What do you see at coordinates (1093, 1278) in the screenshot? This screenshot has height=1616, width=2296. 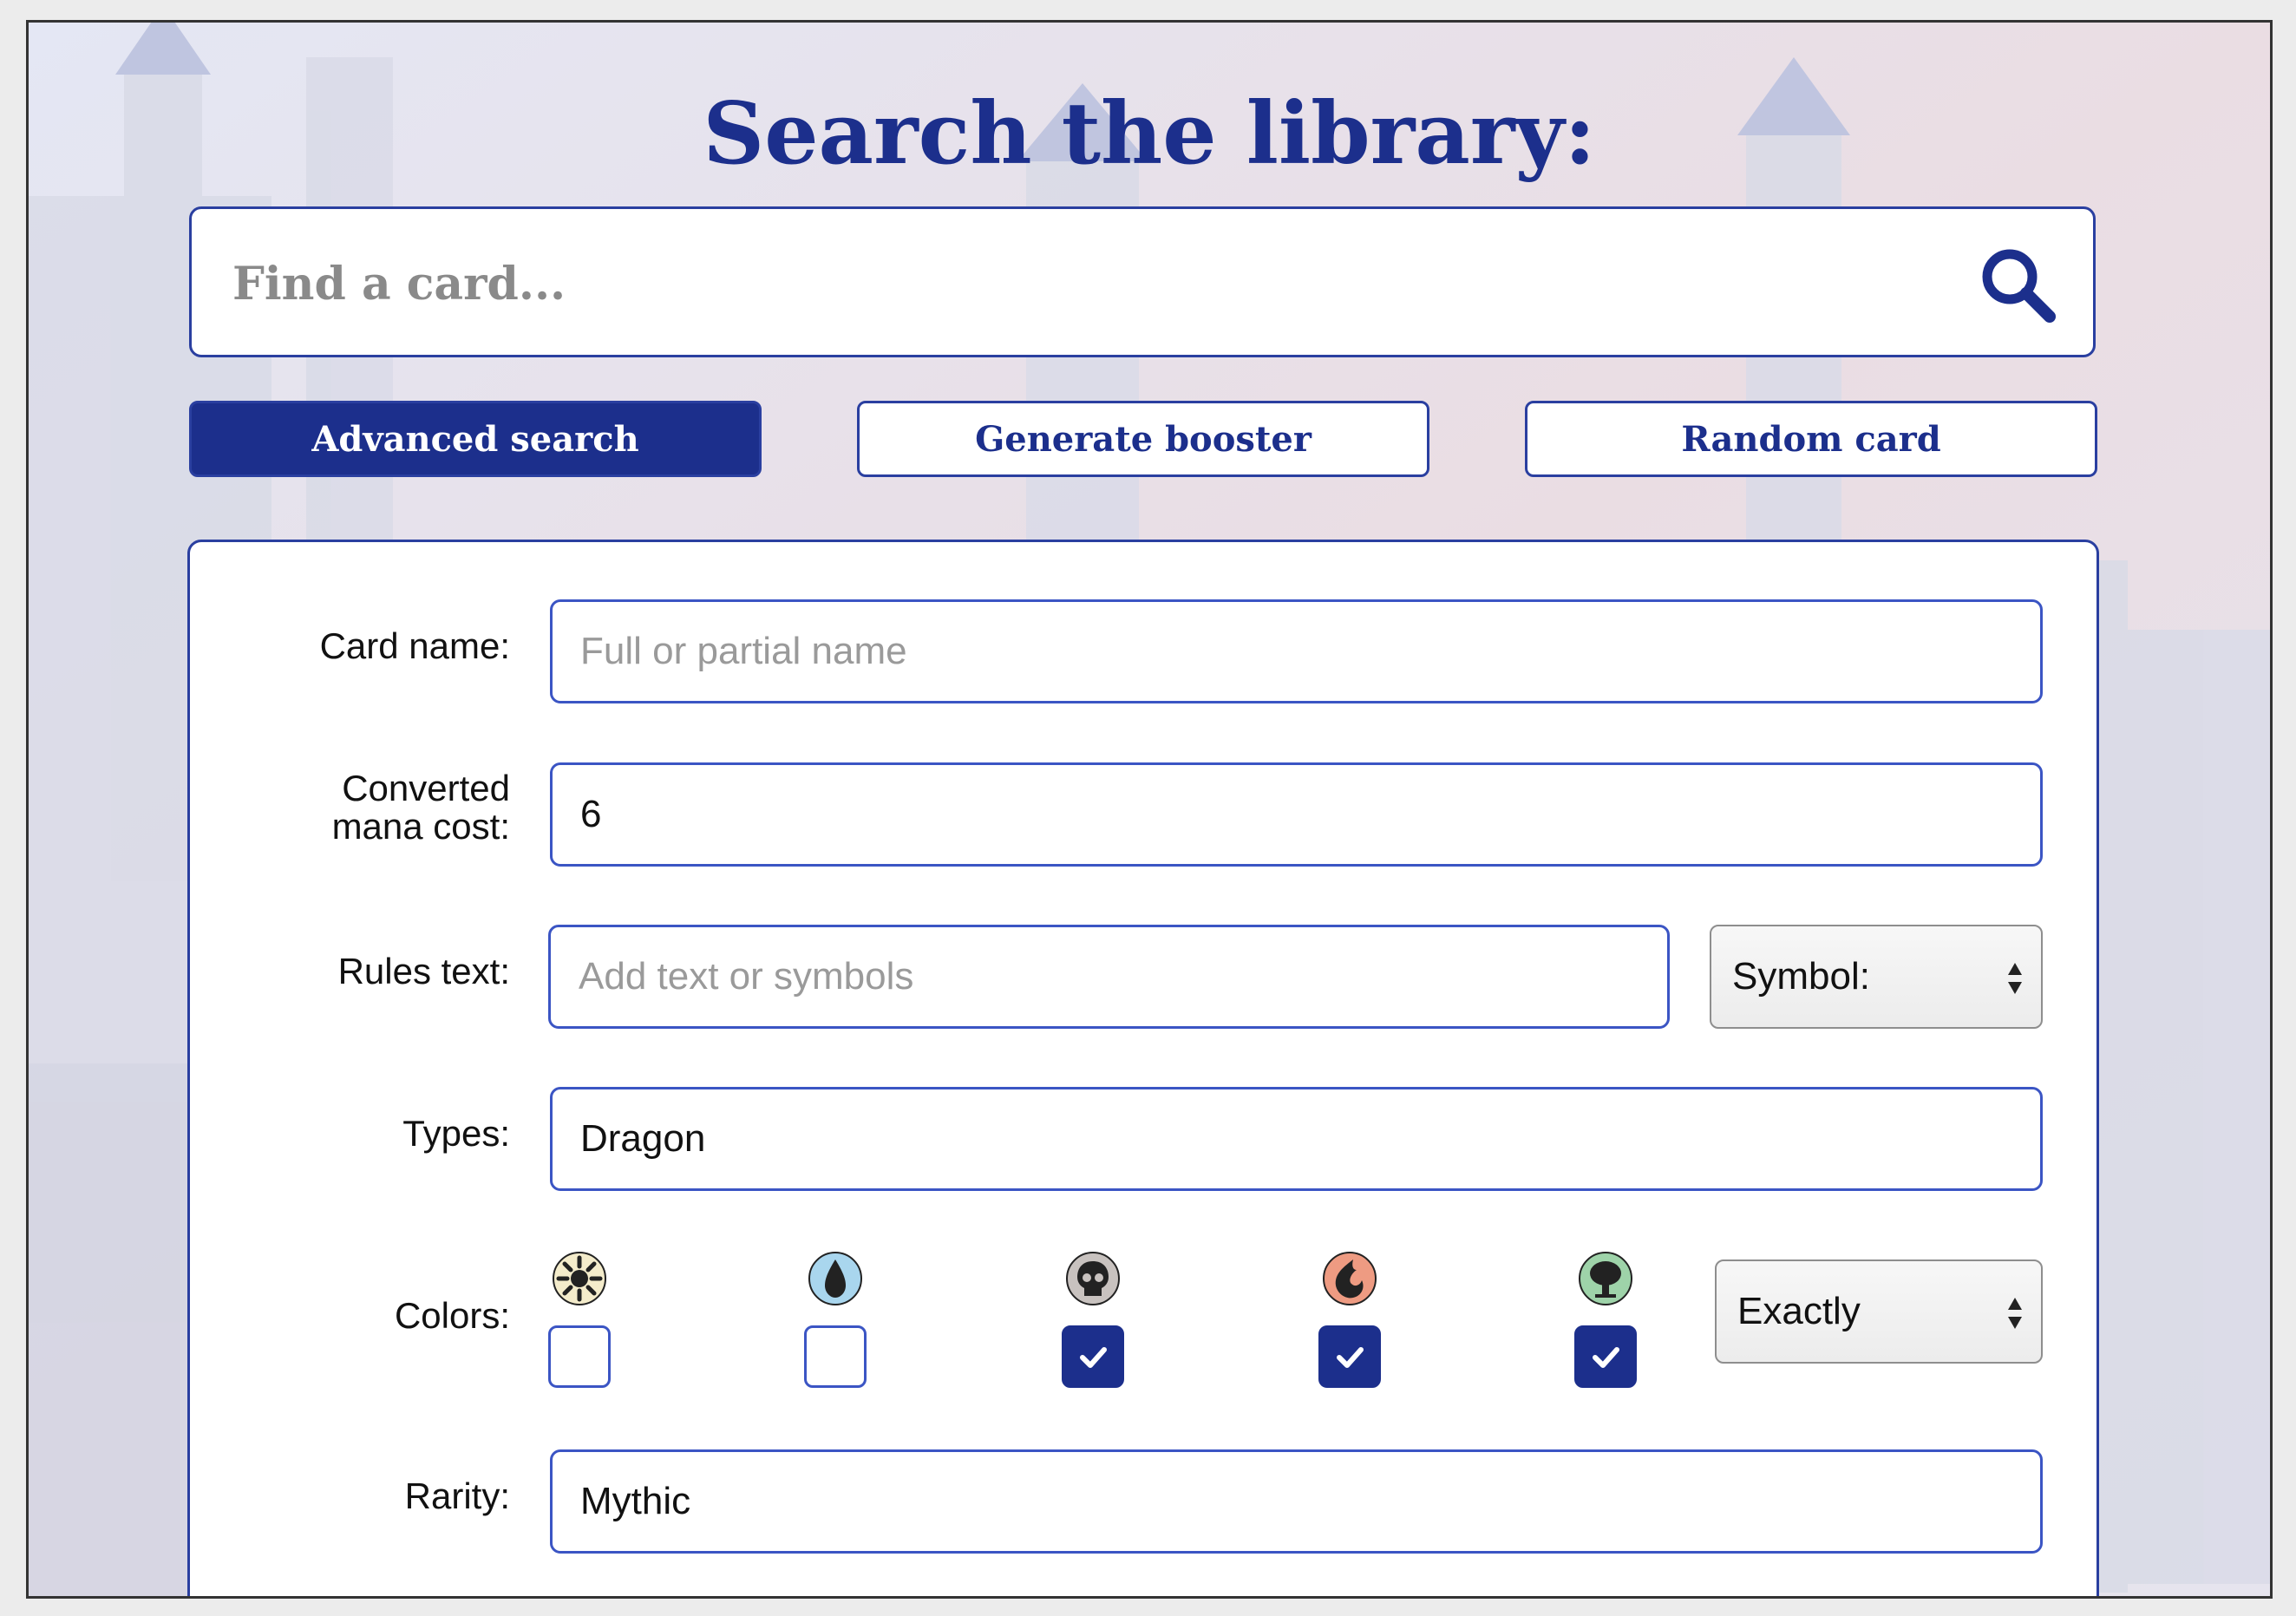 I see `black-mana-icon` at bounding box center [1093, 1278].